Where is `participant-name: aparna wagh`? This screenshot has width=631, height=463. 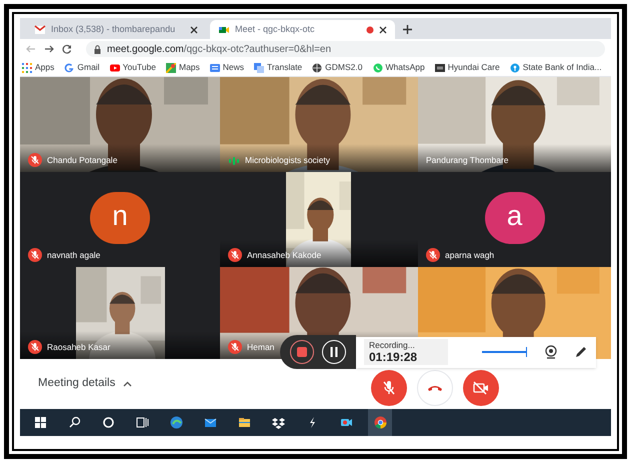
participant-name: aparna wagh is located at coordinates (469, 255).